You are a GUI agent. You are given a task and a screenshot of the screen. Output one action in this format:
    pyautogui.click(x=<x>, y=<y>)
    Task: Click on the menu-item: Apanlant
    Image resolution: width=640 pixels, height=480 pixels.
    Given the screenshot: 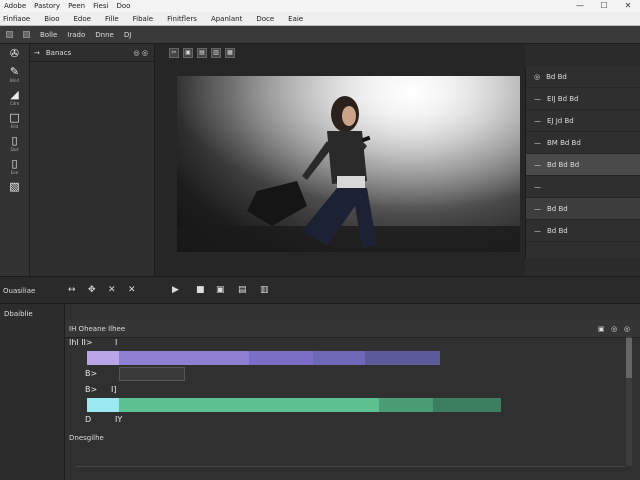 What is the action you would take?
    pyautogui.click(x=226, y=19)
    